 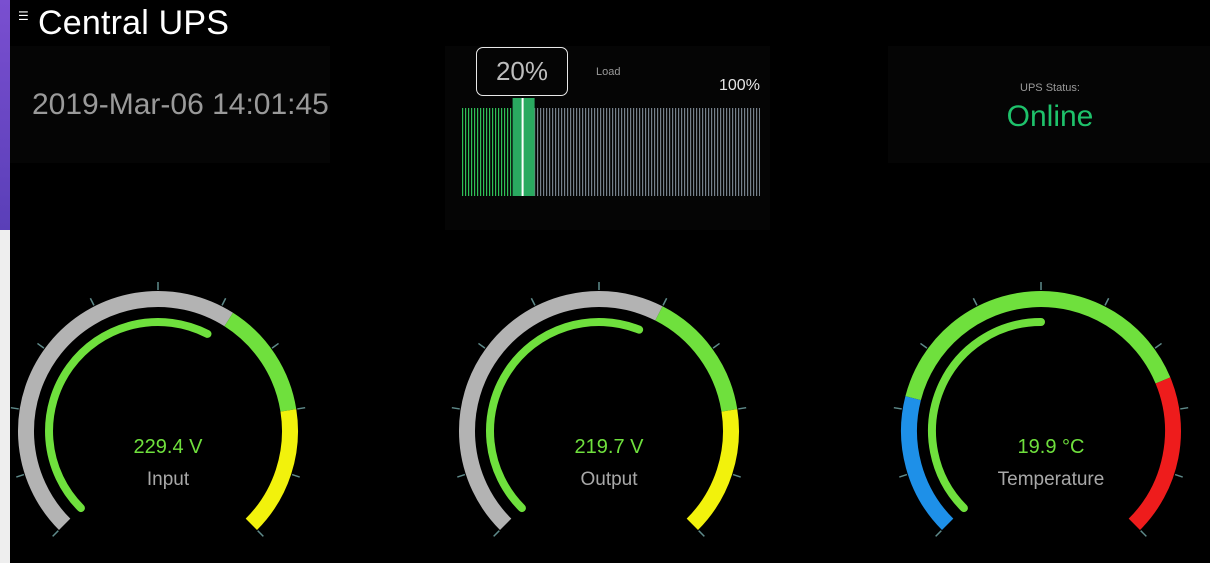 I want to click on page-title: Central UPS, so click(x=134, y=23).